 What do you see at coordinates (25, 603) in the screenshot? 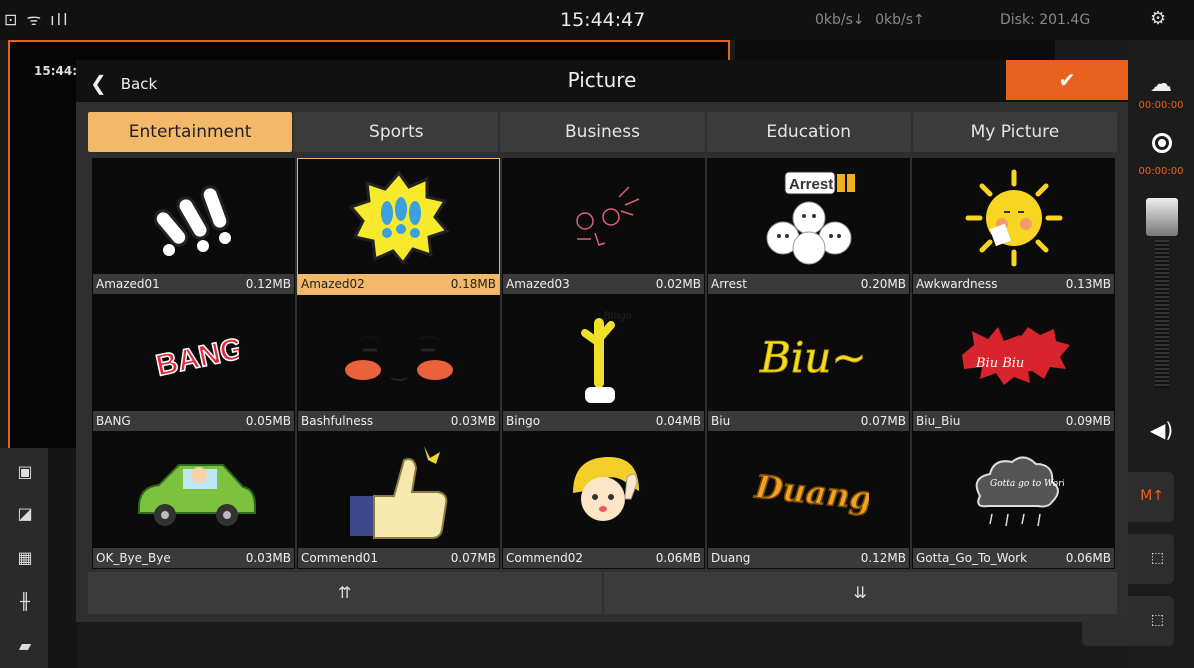
I see `mixer-tool-icon: ╫` at bounding box center [25, 603].